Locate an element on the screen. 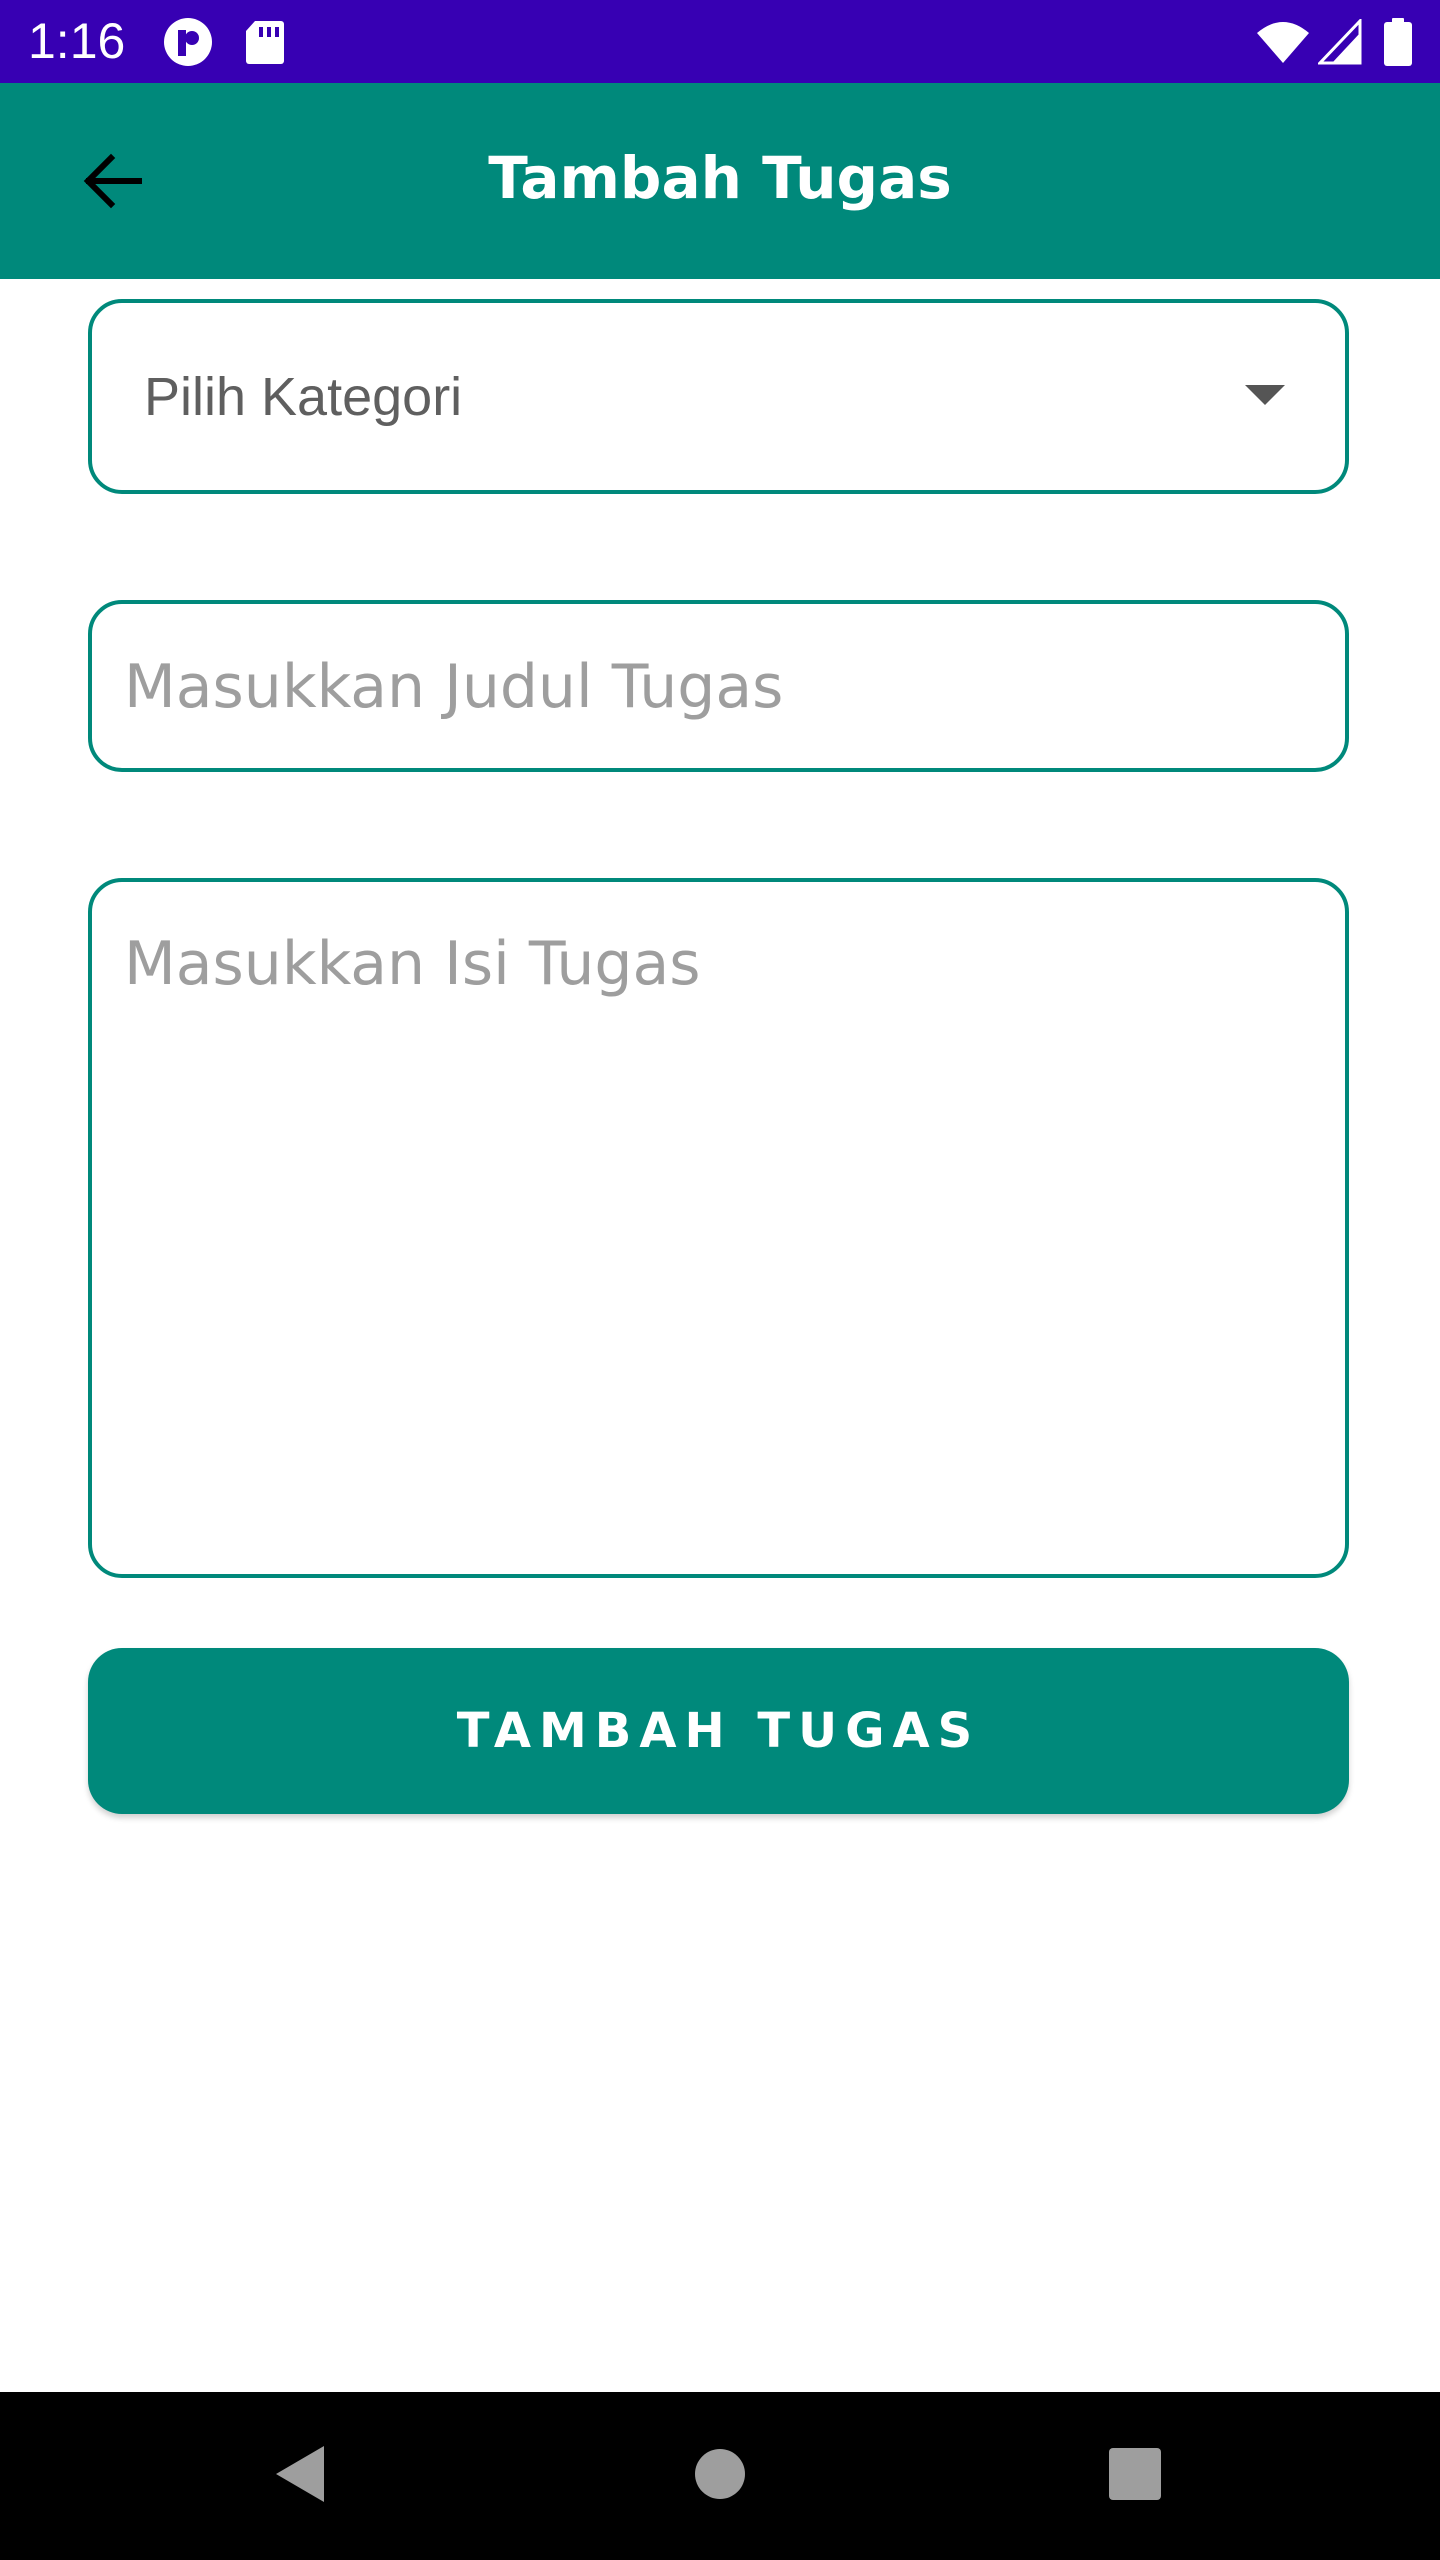  nav-home-button is located at coordinates (720, 2476).